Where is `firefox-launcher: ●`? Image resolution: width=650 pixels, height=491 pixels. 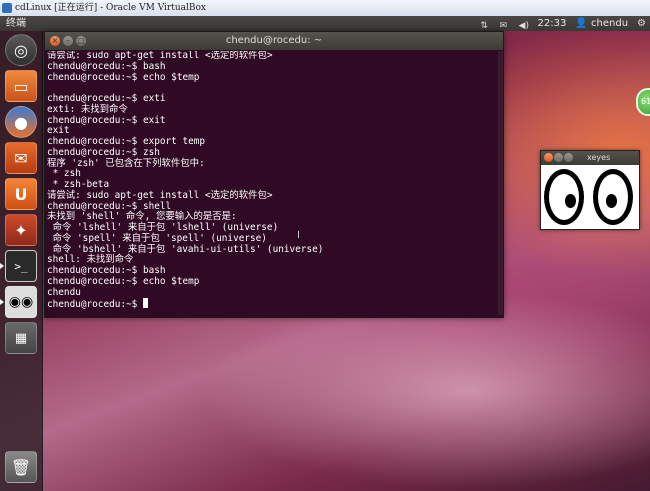
firefox-launcher: ● is located at coordinates (21, 122).